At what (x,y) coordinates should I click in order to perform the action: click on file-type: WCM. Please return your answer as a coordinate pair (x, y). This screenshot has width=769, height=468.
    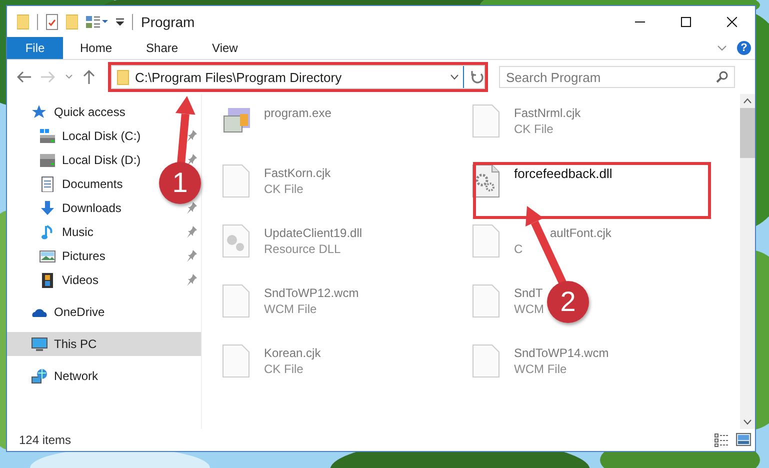
    Looking at the image, I should click on (529, 309).